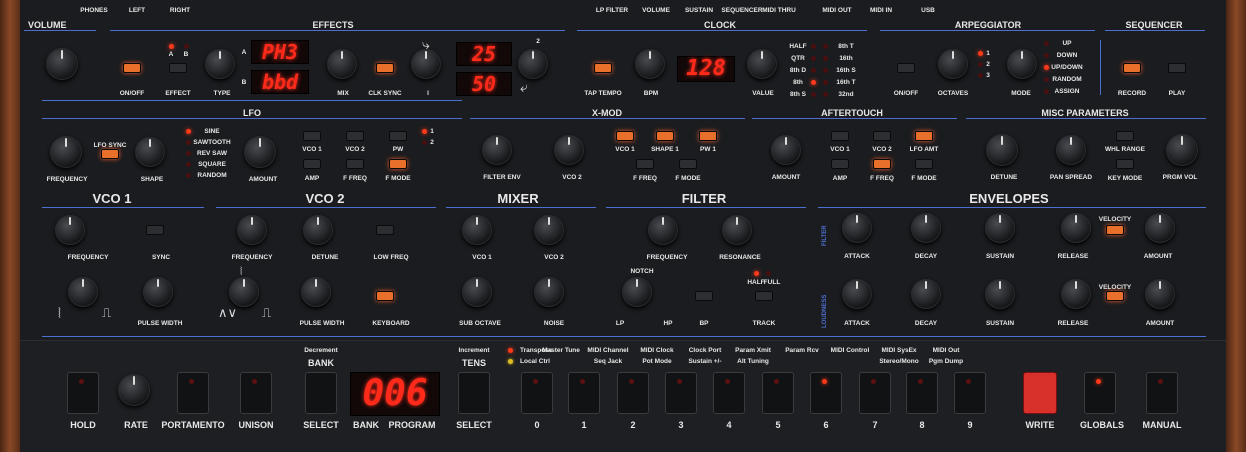 This screenshot has height=452, width=1246. What do you see at coordinates (549, 230) in the screenshot?
I see `mixer-vco2-knob` at bounding box center [549, 230].